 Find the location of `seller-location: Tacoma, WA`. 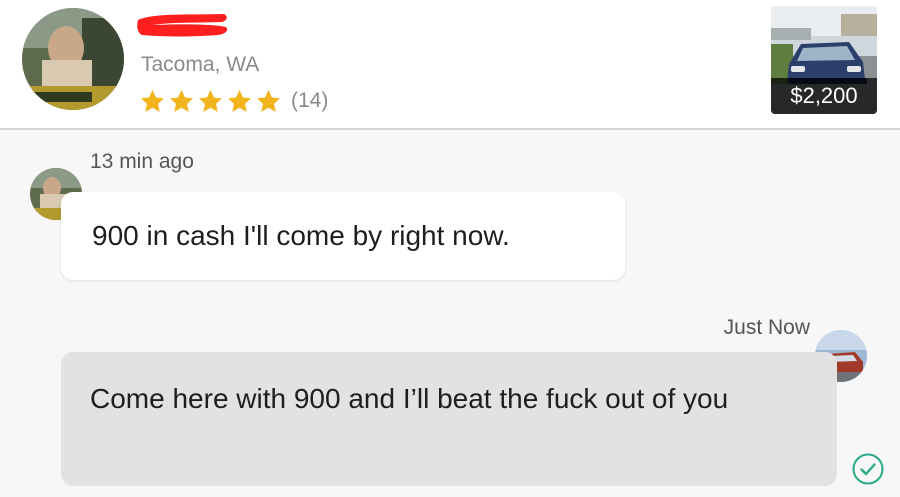

seller-location: Tacoma, WA is located at coordinates (200, 64).